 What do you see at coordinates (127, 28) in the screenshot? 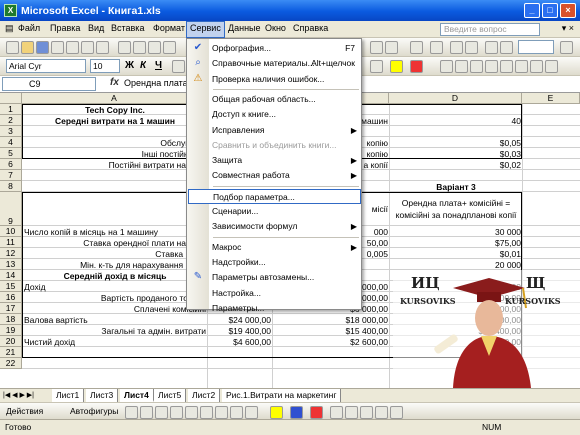
I see `menu-insert: Вставка` at bounding box center [127, 28].